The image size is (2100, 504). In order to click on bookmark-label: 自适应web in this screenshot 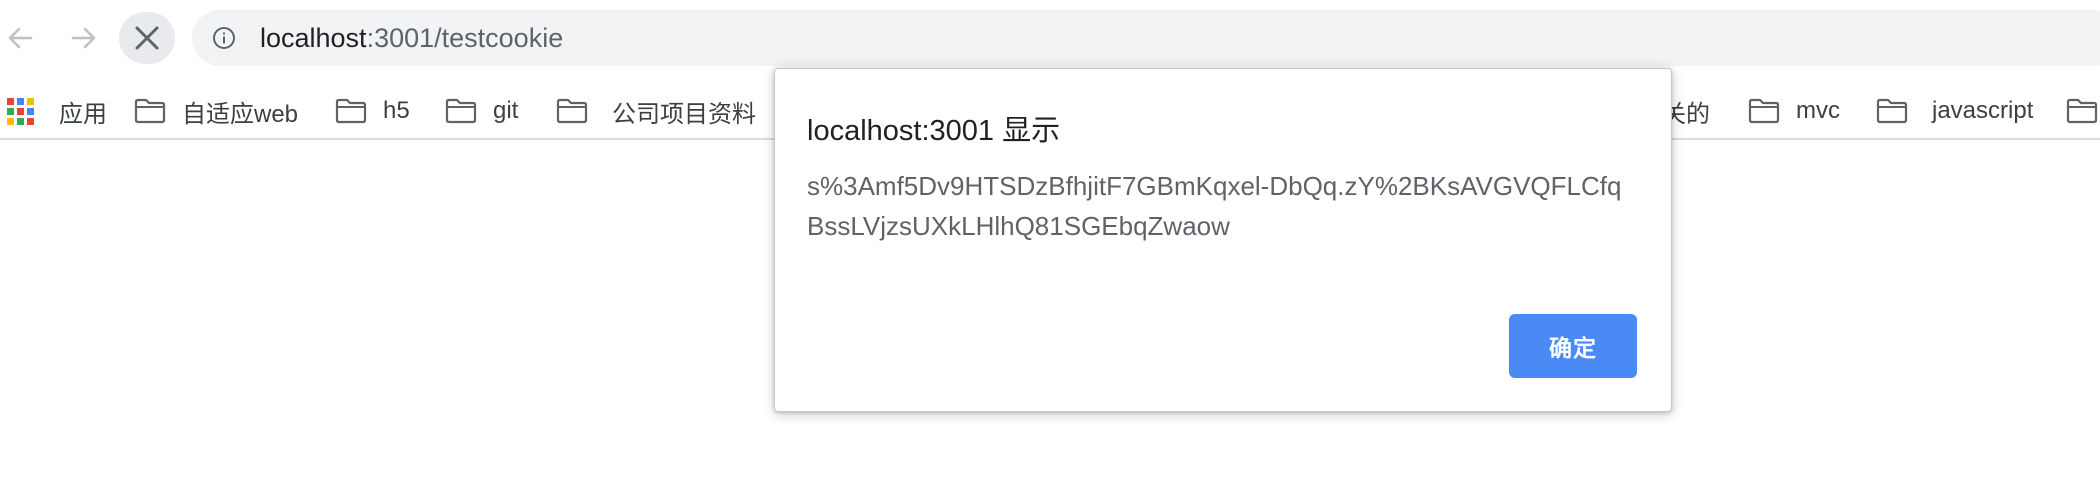, I will do `click(240, 114)`.